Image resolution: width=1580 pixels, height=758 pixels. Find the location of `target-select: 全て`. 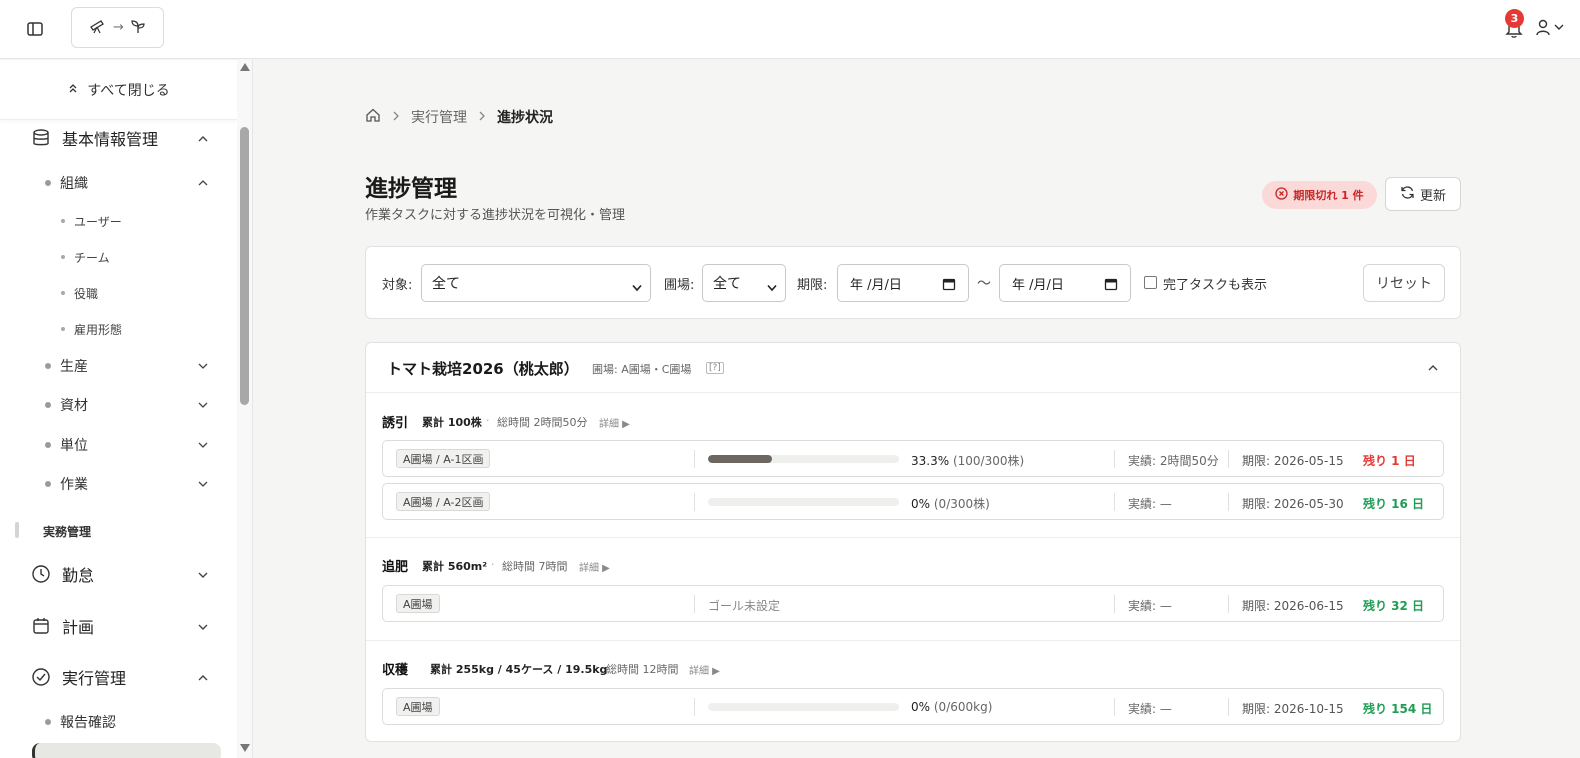

target-select: 全て is located at coordinates (536, 283).